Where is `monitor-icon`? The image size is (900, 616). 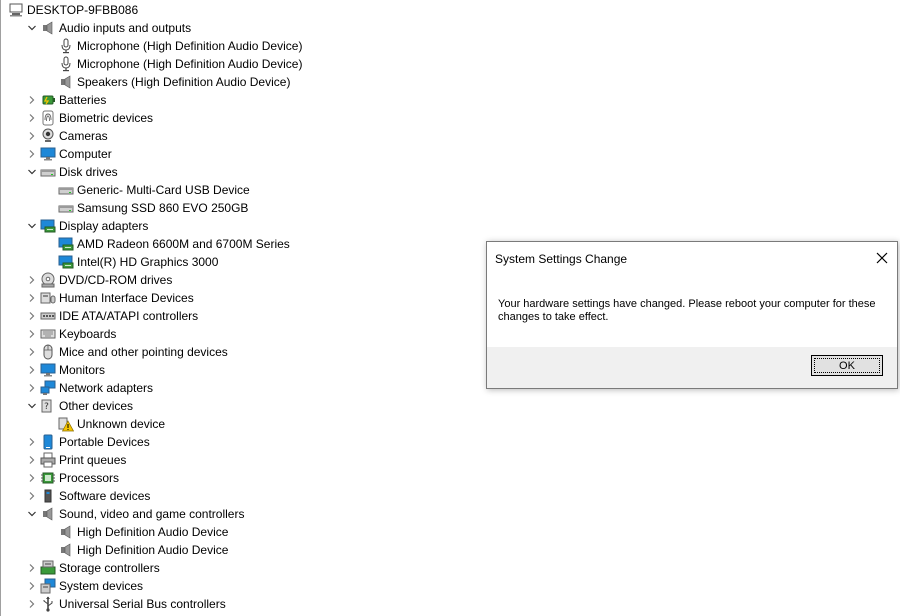
monitor-icon is located at coordinates (48, 154).